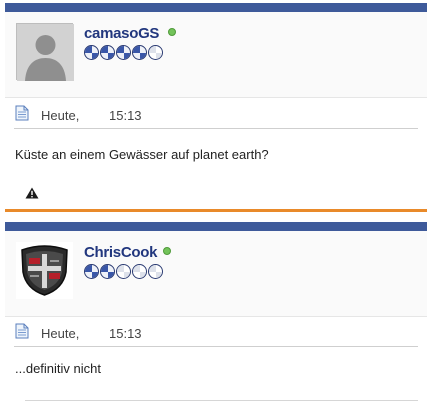  Describe the element at coordinates (58, 368) in the screenshot. I see `post-message: ...definitiv nicht` at that location.